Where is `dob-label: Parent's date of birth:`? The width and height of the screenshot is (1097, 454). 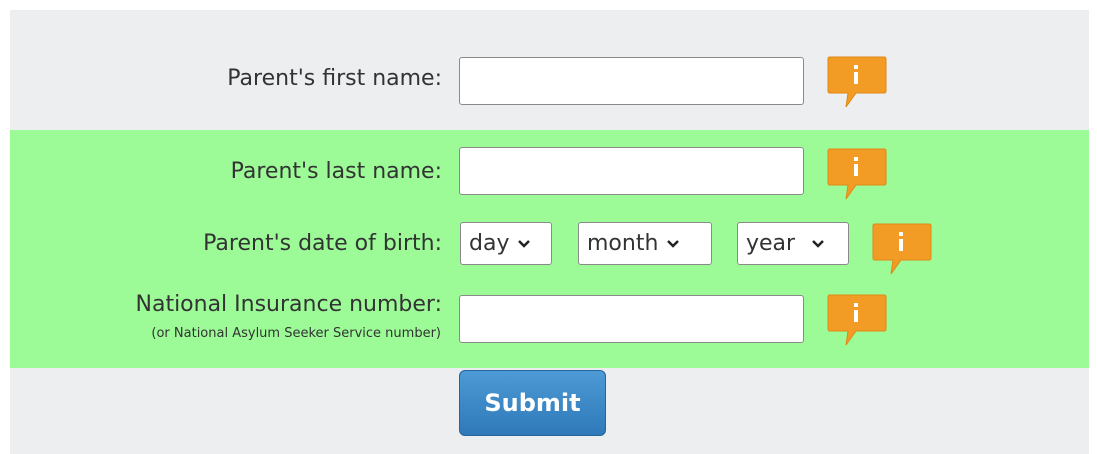 dob-label: Parent's date of birth: is located at coordinates (322, 243).